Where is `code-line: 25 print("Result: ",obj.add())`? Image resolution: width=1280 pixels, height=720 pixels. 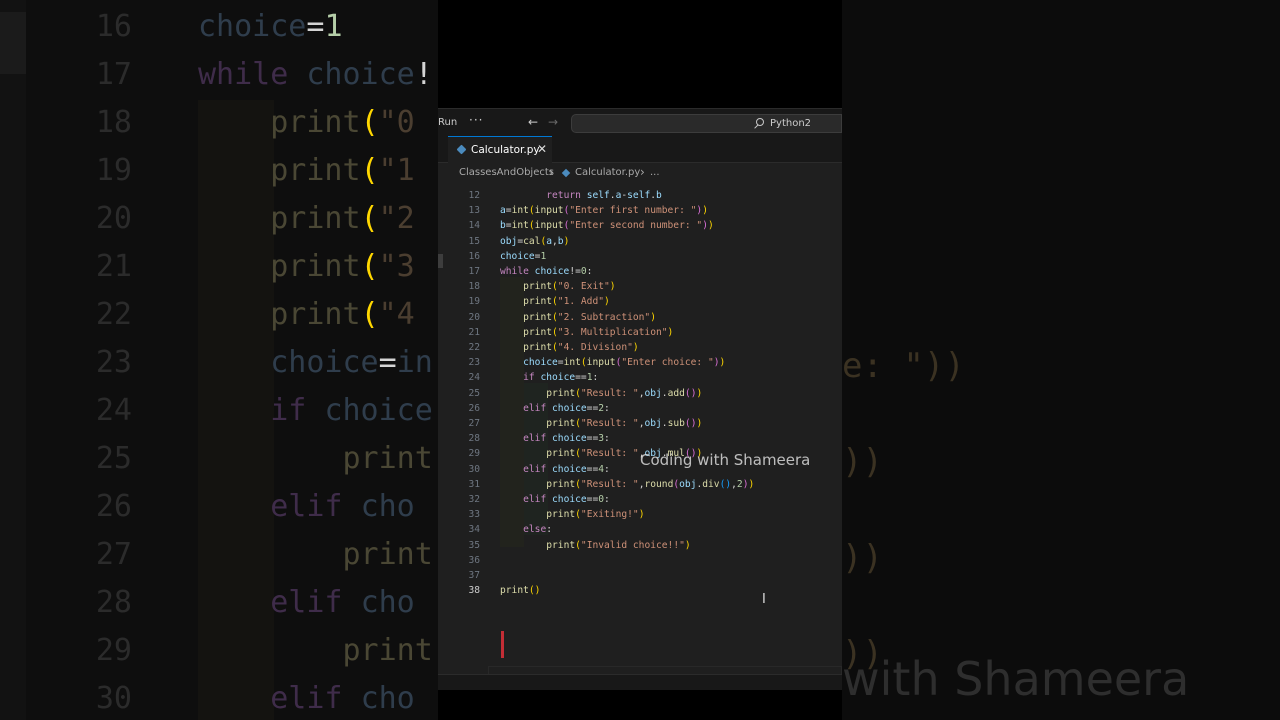
code-line: 25 print("Result: ",obj.add()) is located at coordinates (640, 393).